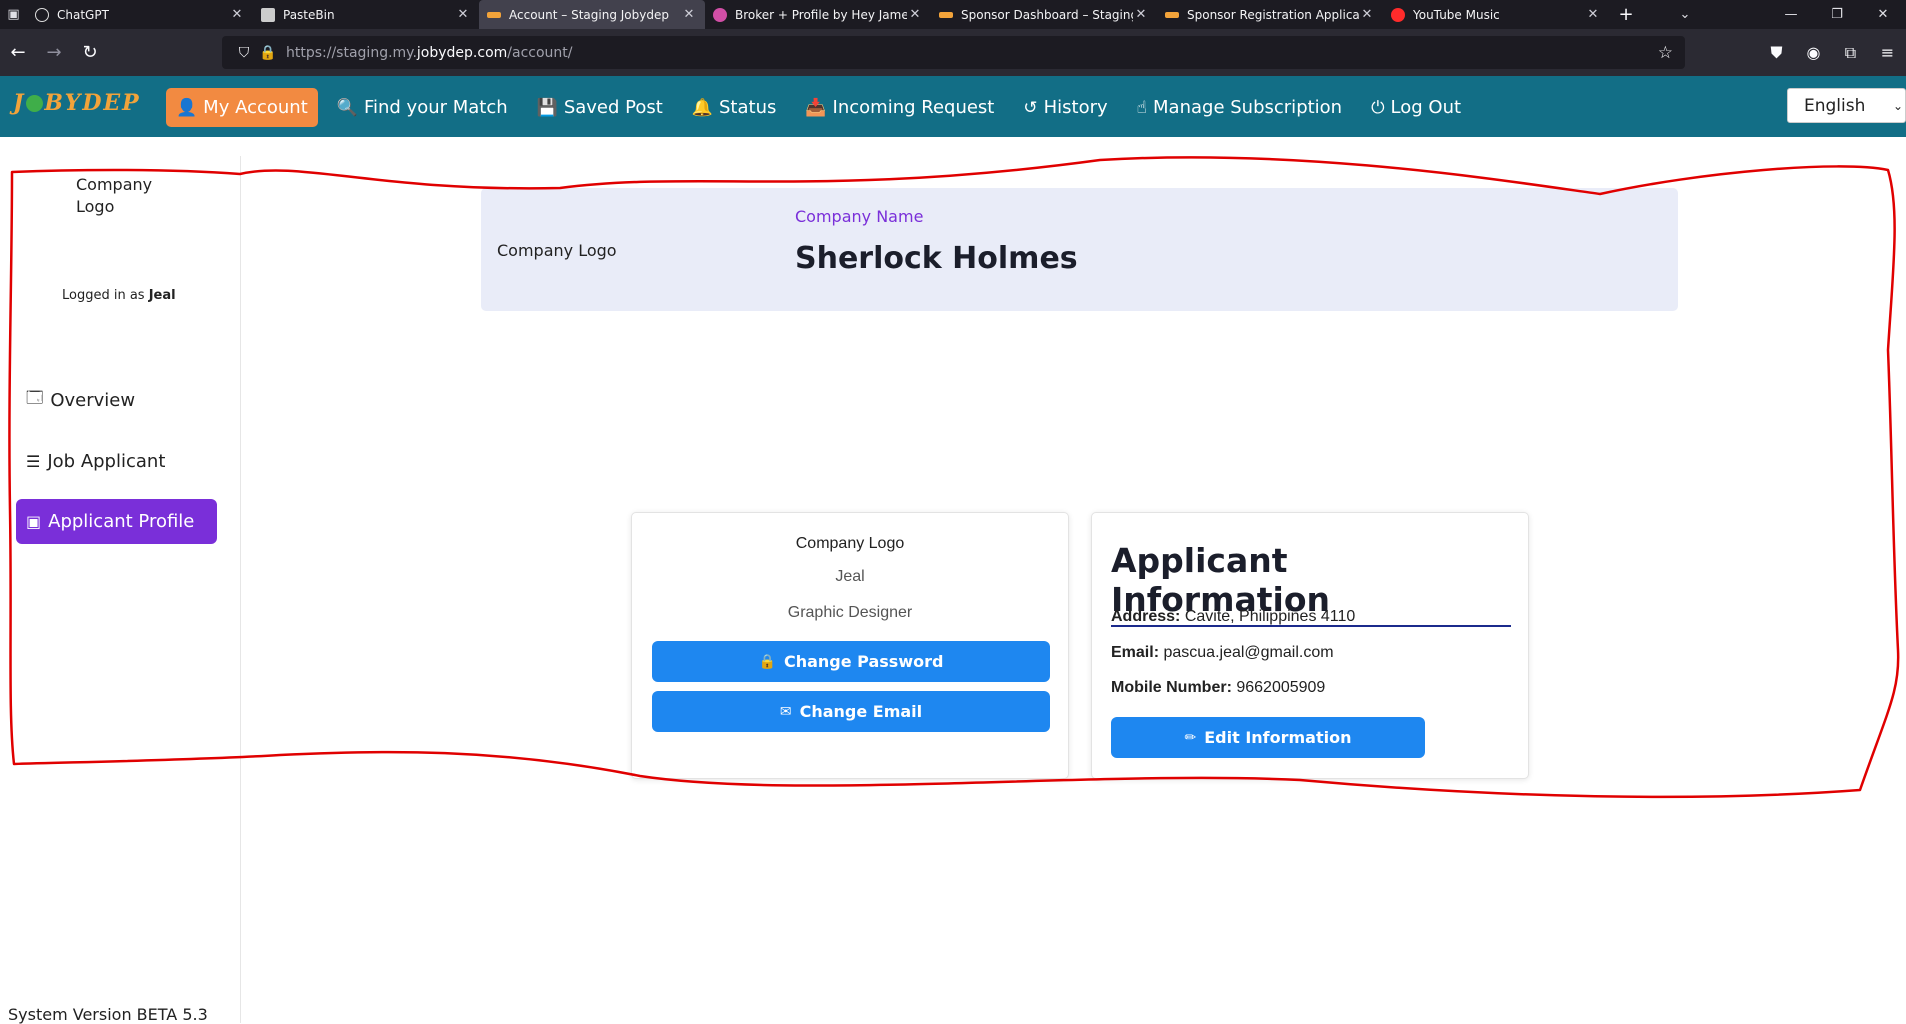 The width and height of the screenshot is (1906, 1024). Describe the element at coordinates (1837, 14) in the screenshot. I see `restore-icon: ❐` at that location.